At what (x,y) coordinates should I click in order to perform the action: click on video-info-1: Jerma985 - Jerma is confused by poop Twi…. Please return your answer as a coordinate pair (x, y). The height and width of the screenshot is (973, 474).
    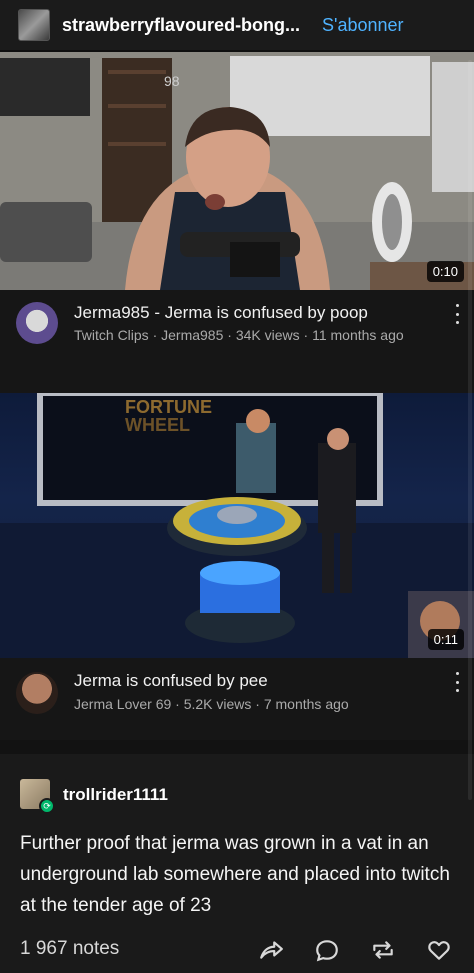
    Looking at the image, I should click on (237, 341).